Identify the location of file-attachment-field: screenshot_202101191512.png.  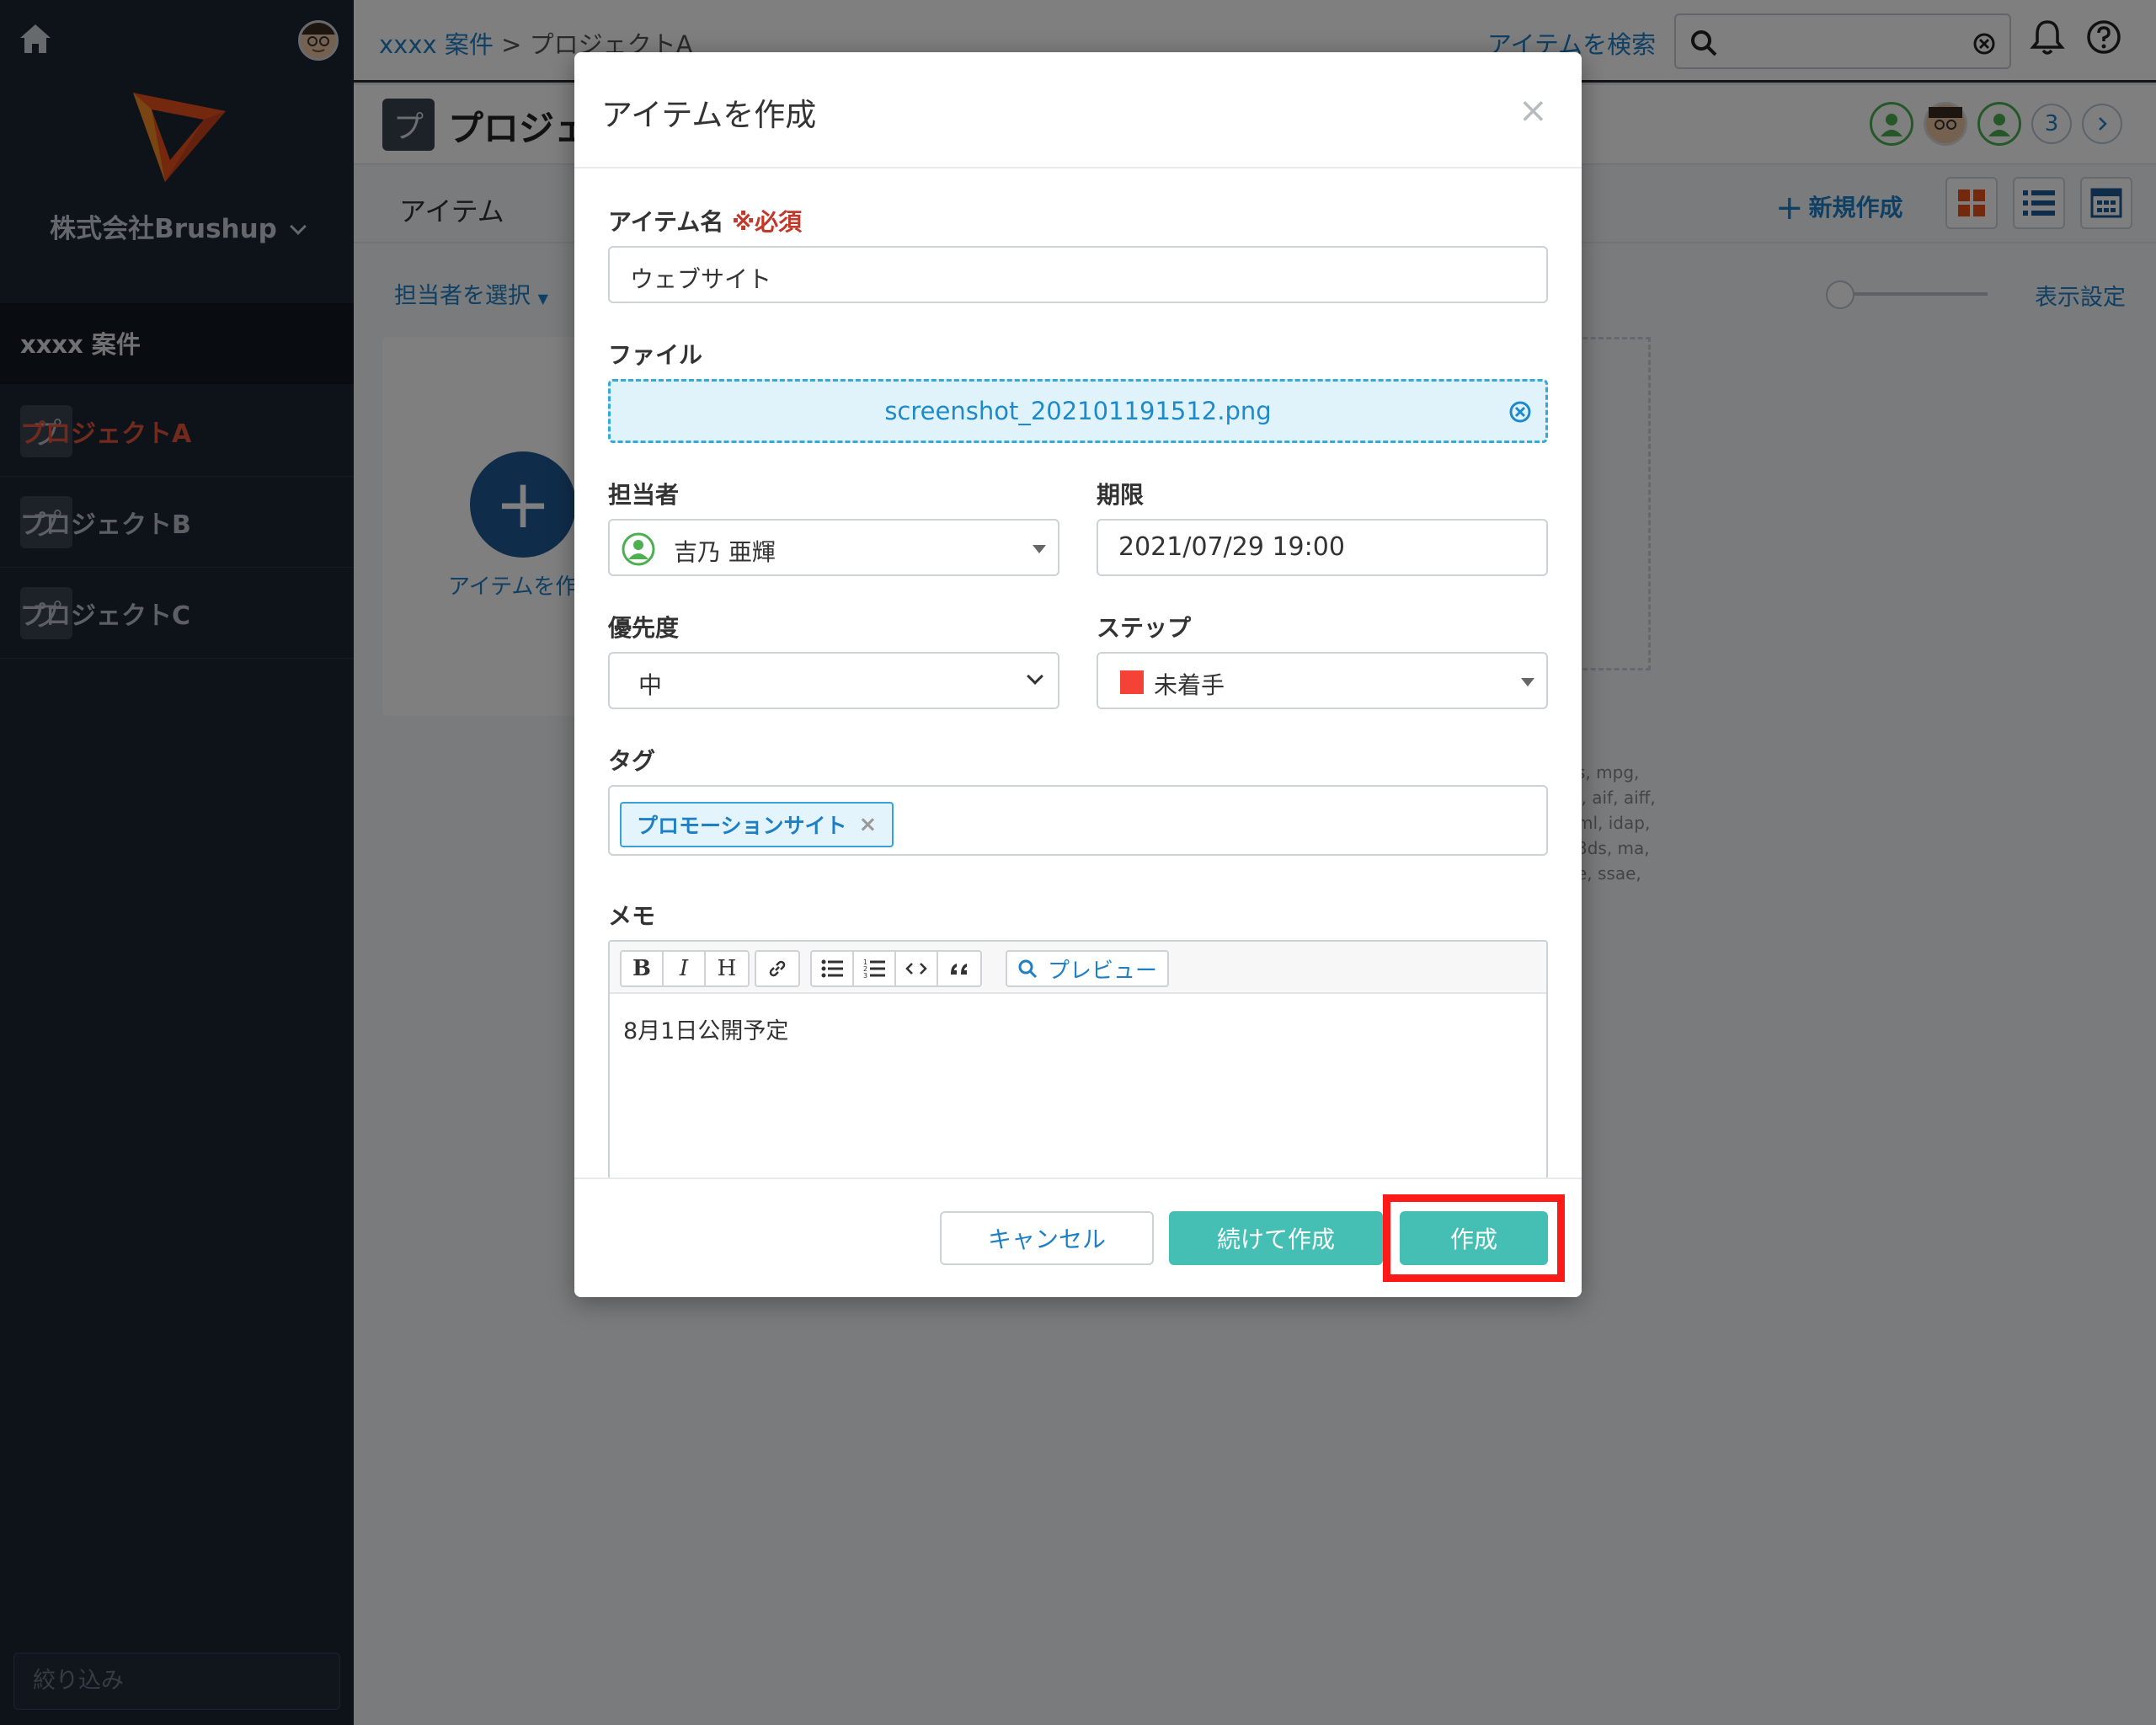
(1078, 411).